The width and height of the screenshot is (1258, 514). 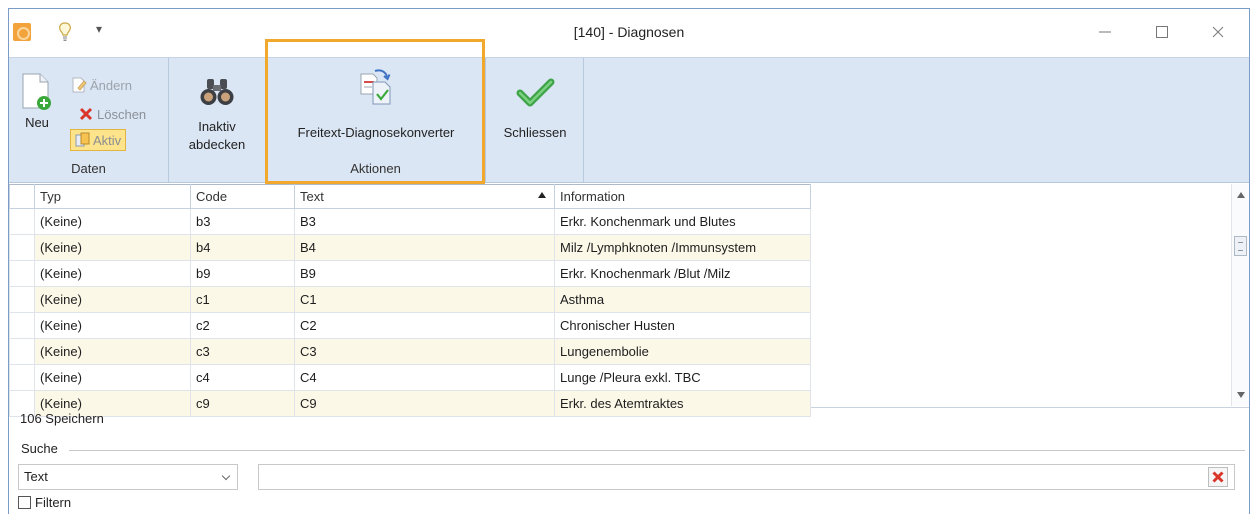 I want to click on binoculars-icon, so click(x=217, y=92).